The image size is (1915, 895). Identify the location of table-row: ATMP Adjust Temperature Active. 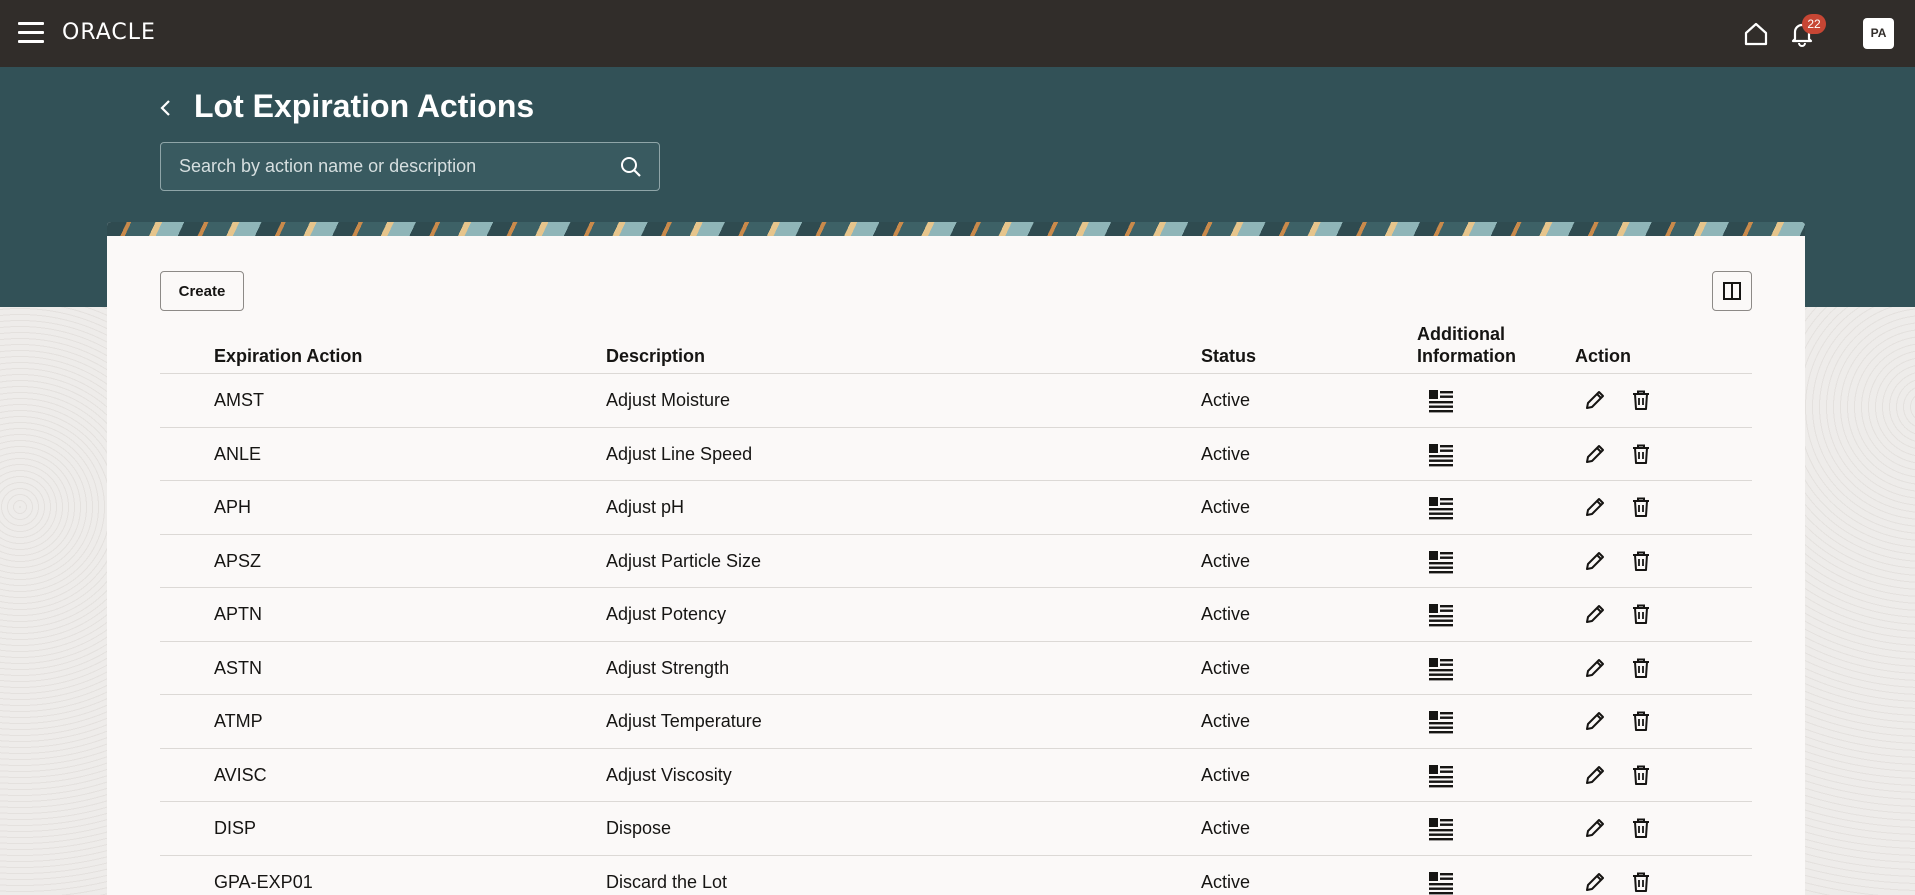
(956, 722).